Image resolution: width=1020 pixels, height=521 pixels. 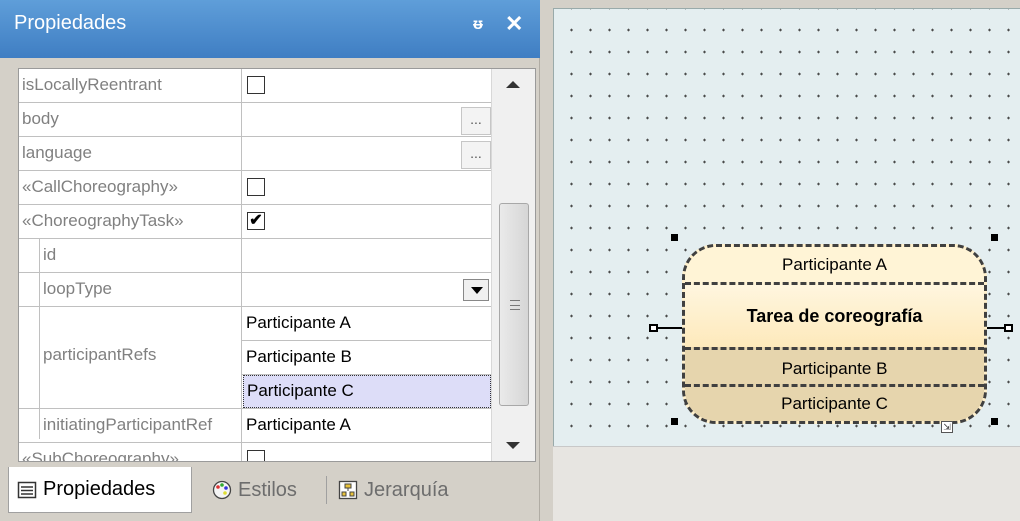 I want to click on property-row-callchoreography: «CallChoreography», so click(x=255, y=188).